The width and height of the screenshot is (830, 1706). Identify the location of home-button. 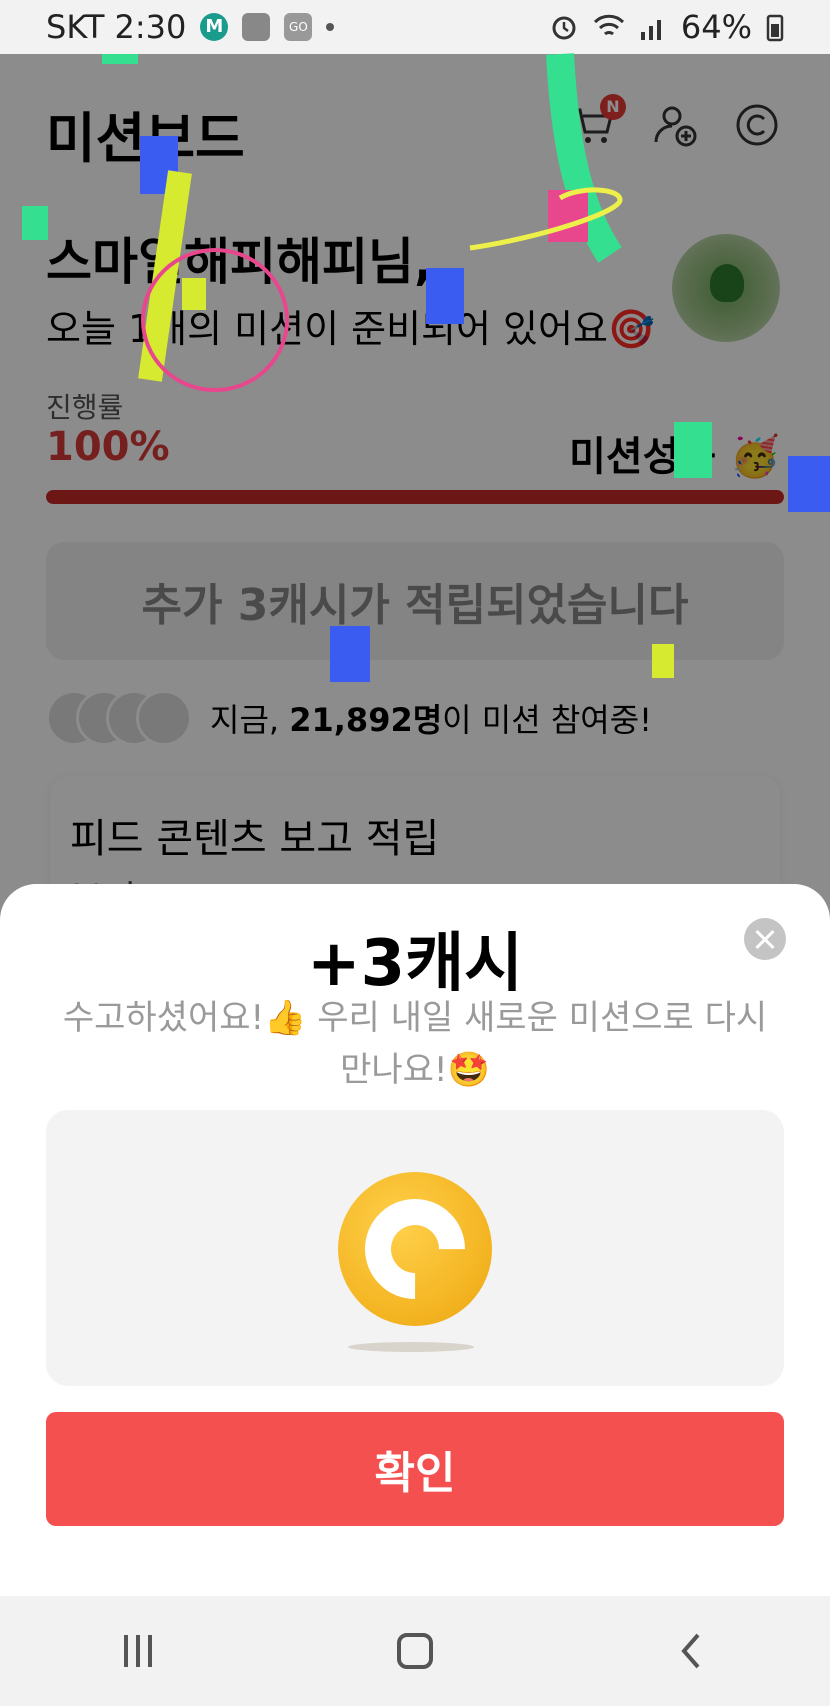
(415, 1651).